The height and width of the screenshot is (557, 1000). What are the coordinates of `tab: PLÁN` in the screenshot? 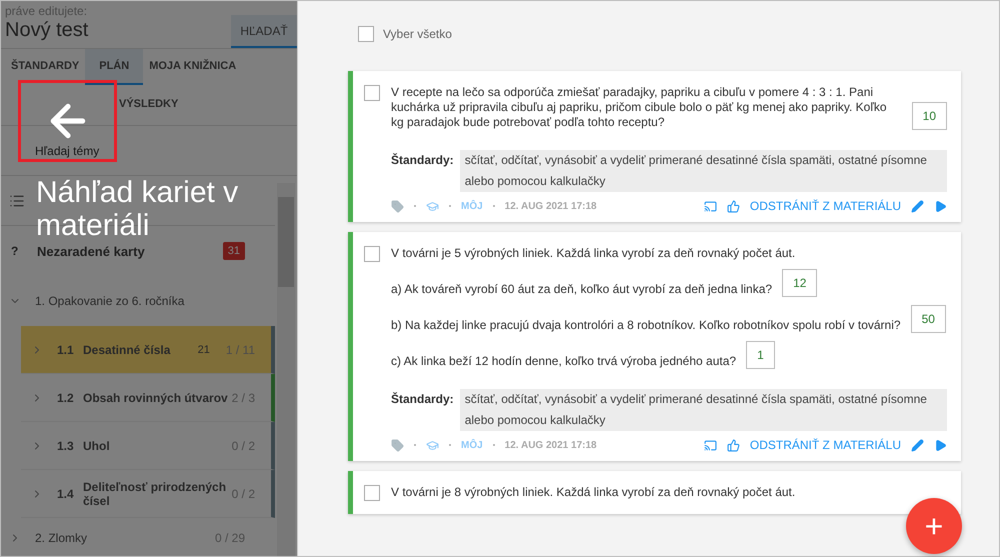 It's located at (114, 67).